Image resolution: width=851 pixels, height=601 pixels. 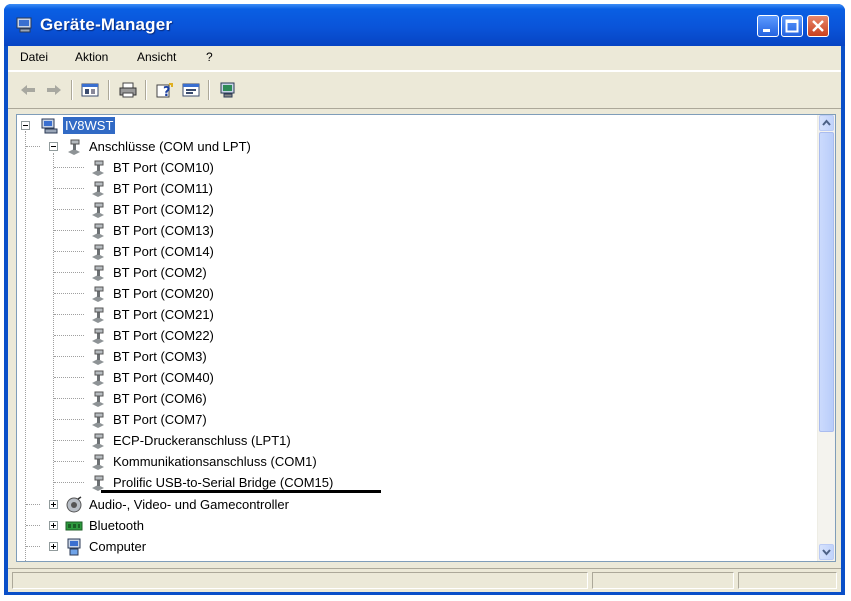 What do you see at coordinates (105, 525) in the screenshot?
I see `tree-group-bluetooth: Bluetooth` at bounding box center [105, 525].